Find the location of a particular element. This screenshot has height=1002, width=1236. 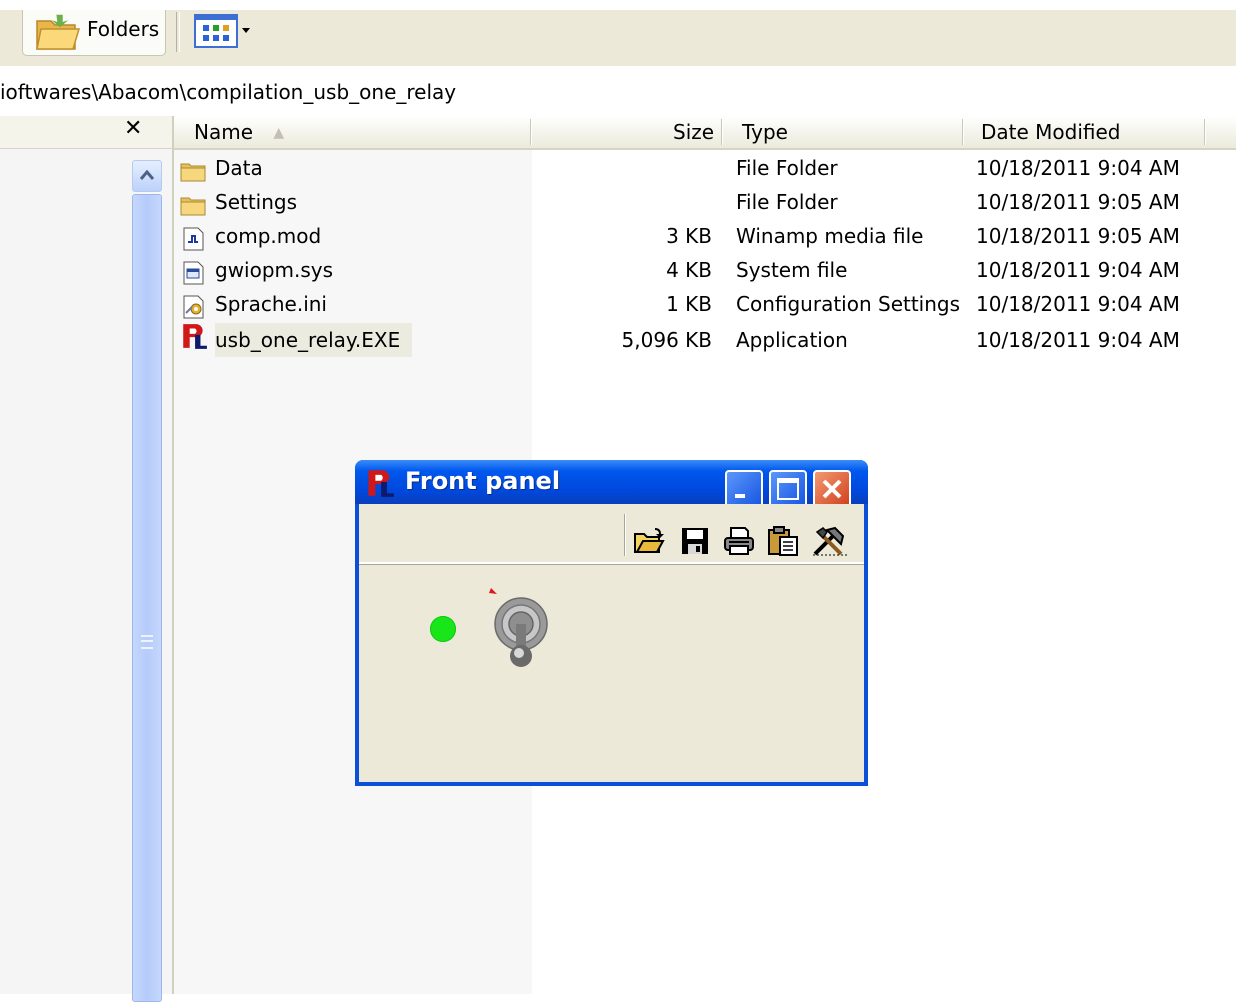

system-file-icon is located at coordinates (193, 273).